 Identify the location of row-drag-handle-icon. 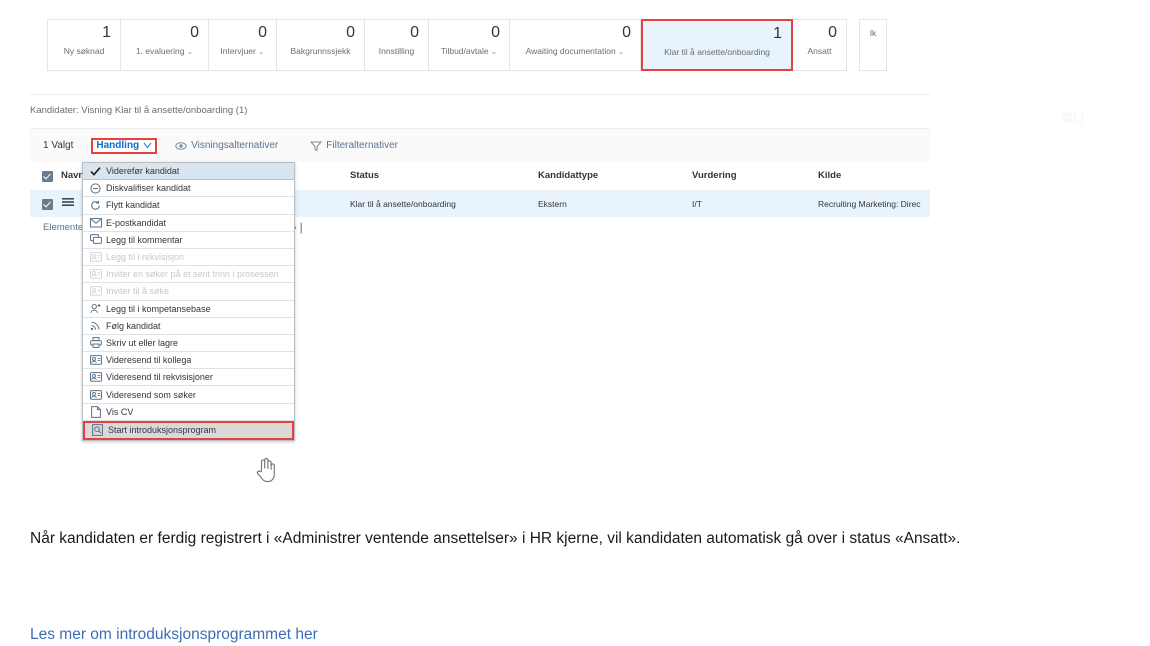
(68, 203).